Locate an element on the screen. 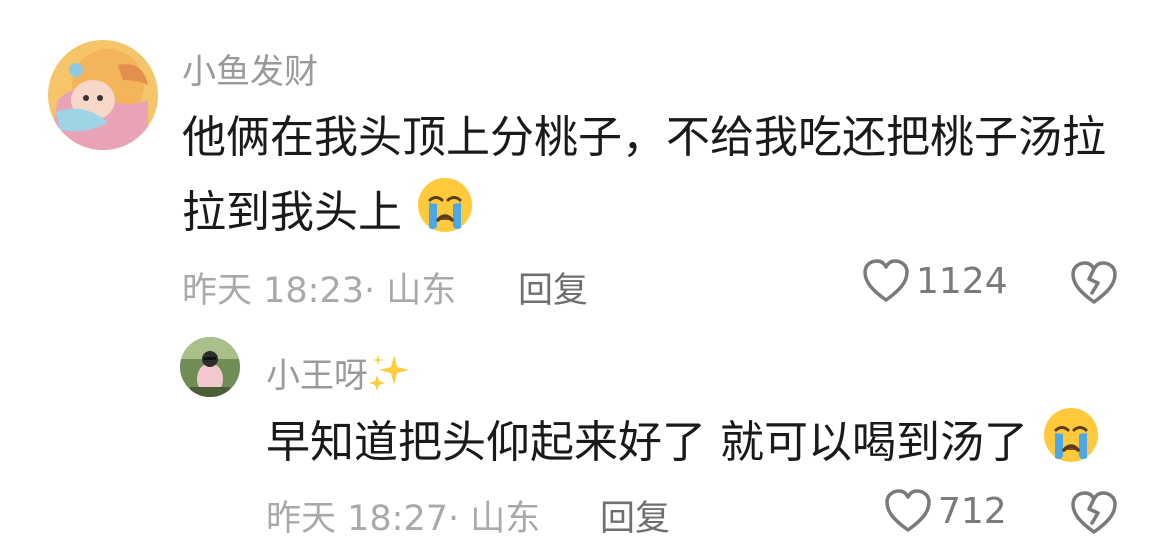  comment-time: 昨天 18:27 is located at coordinates (357, 519).